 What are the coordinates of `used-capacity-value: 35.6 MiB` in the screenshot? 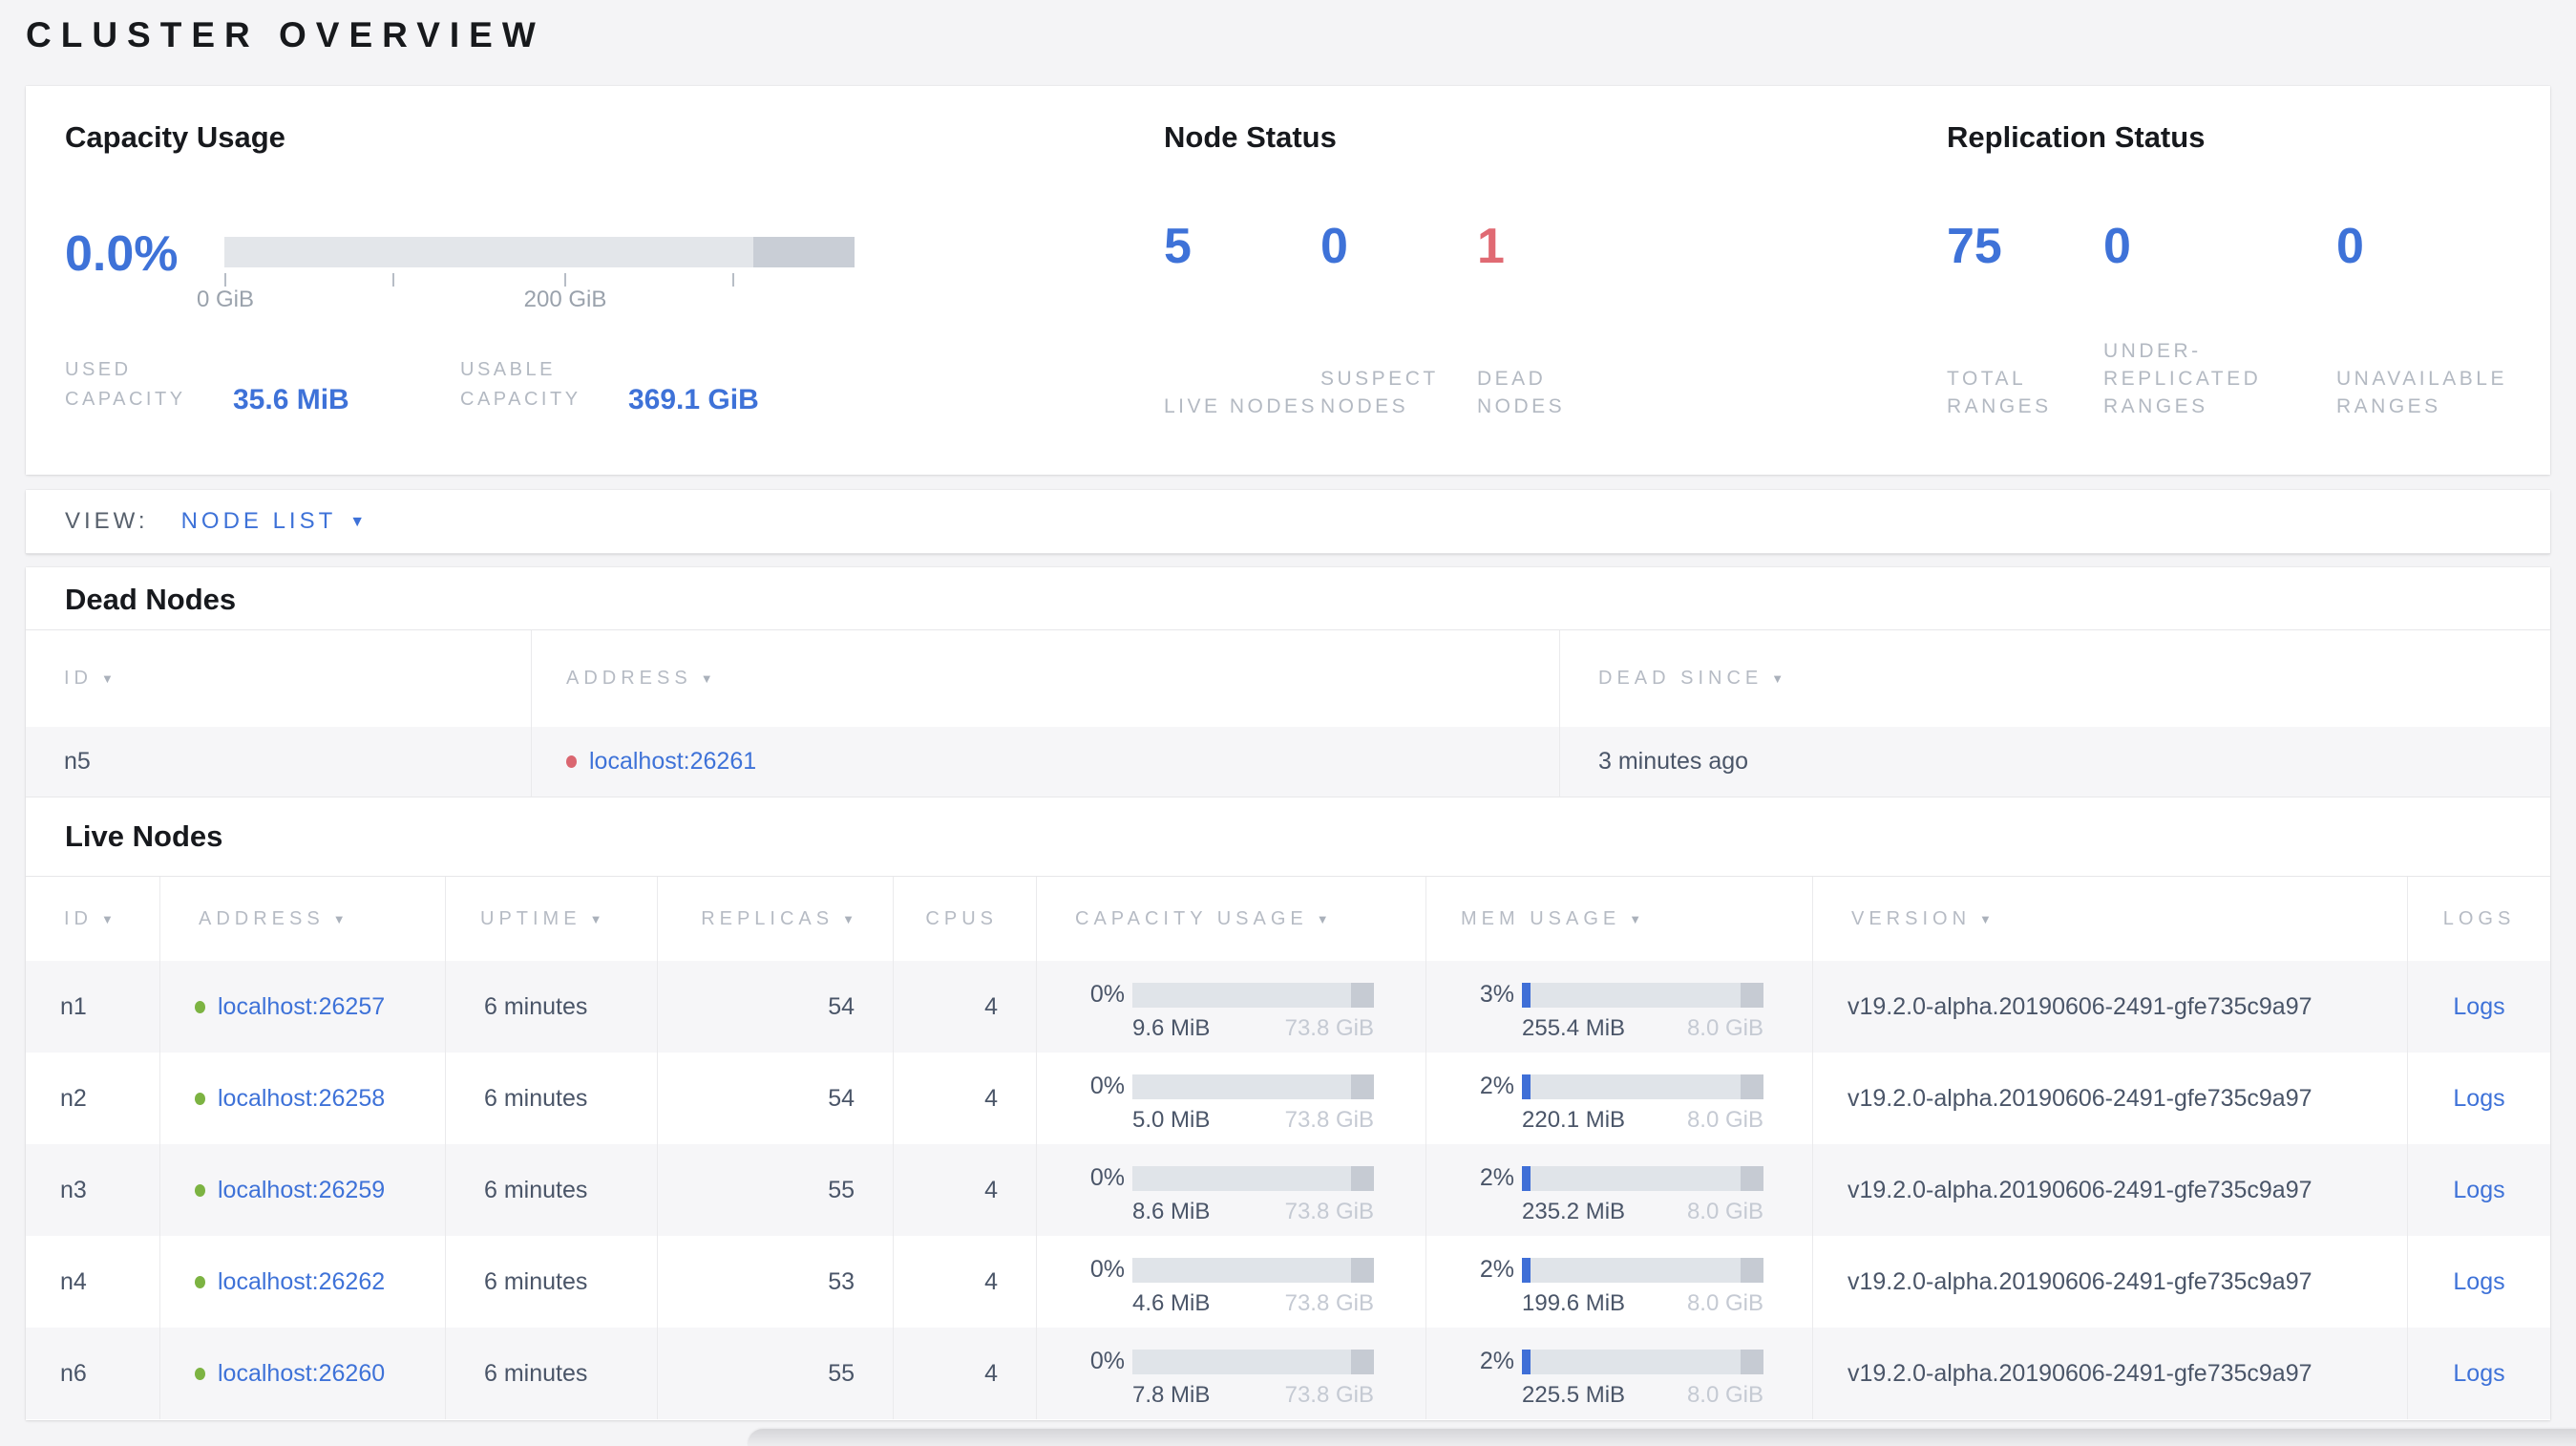 It's located at (291, 399).